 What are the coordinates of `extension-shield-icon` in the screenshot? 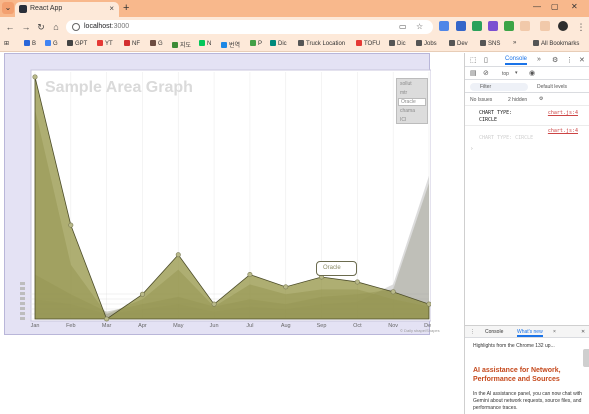 It's located at (509, 26).